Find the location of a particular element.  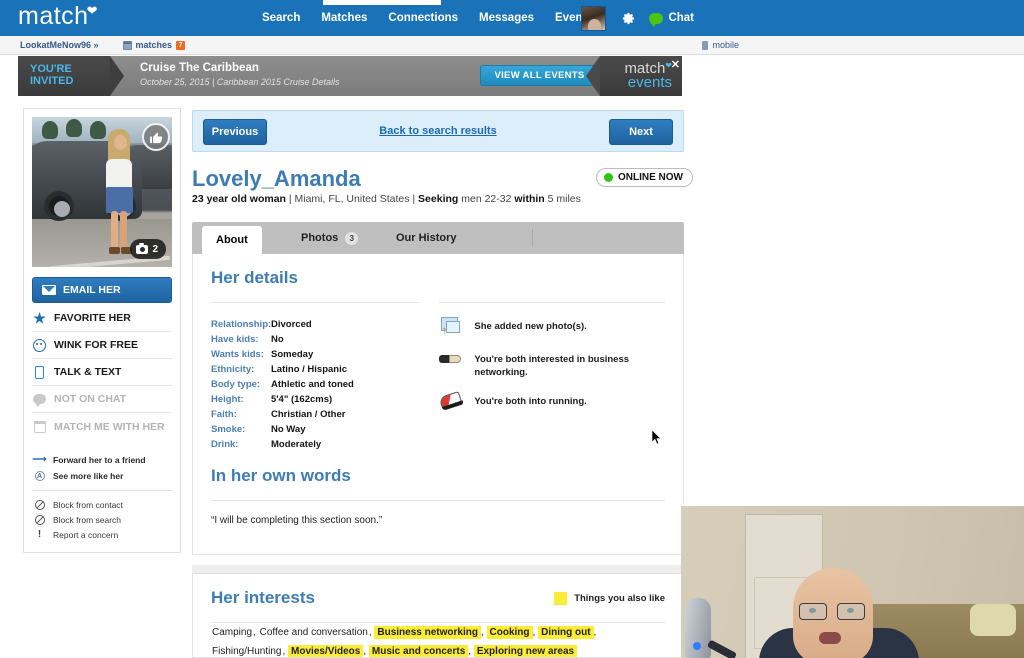

view-all-events-button: VIEW ALL EVENTS is located at coordinates (539, 75).